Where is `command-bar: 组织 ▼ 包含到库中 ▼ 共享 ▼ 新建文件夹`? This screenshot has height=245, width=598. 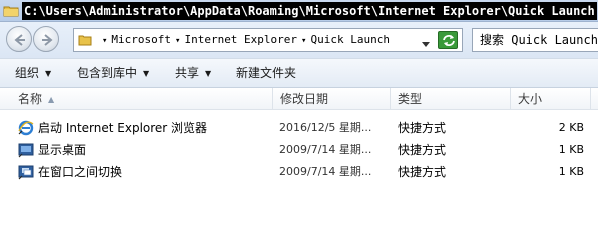 command-bar: 组织 ▼ 包含到库中 ▼ 共享 ▼ 新建文件夹 is located at coordinates (299, 73).